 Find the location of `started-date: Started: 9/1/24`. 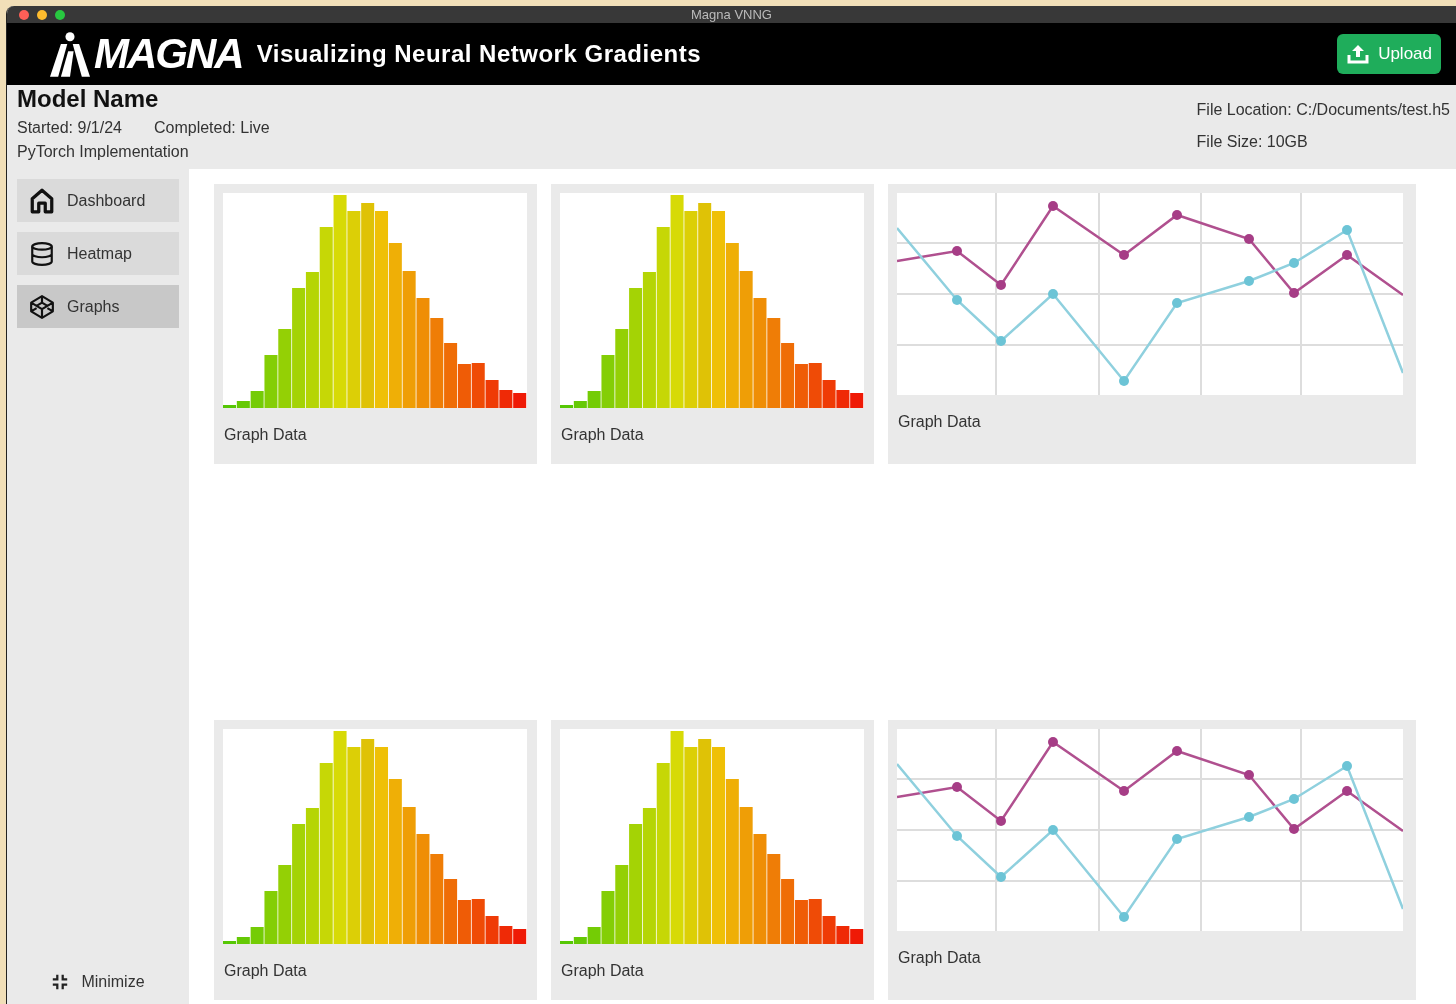

started-date: Started: 9/1/24 is located at coordinates (69, 128).